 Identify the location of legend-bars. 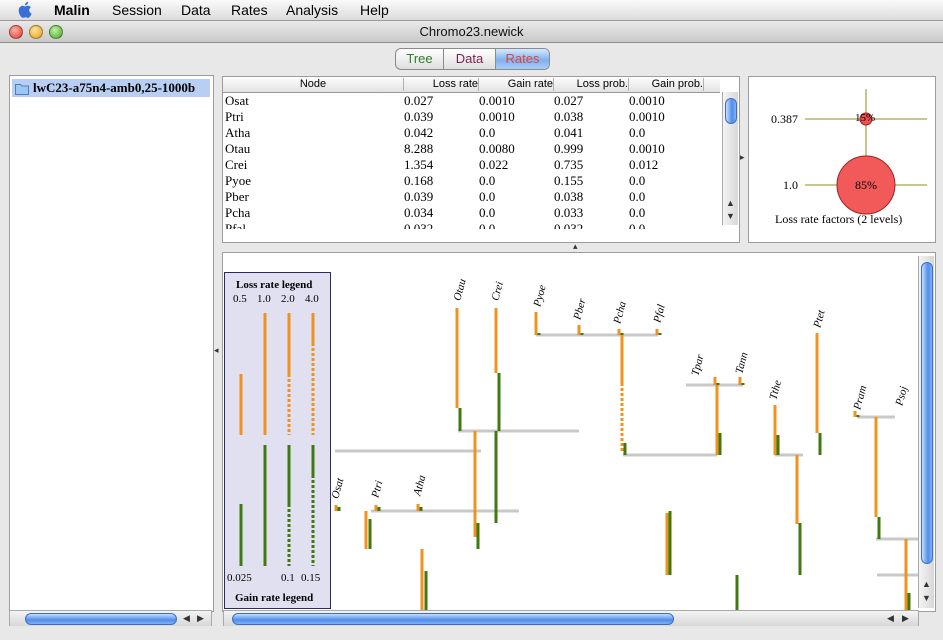
(277, 439).